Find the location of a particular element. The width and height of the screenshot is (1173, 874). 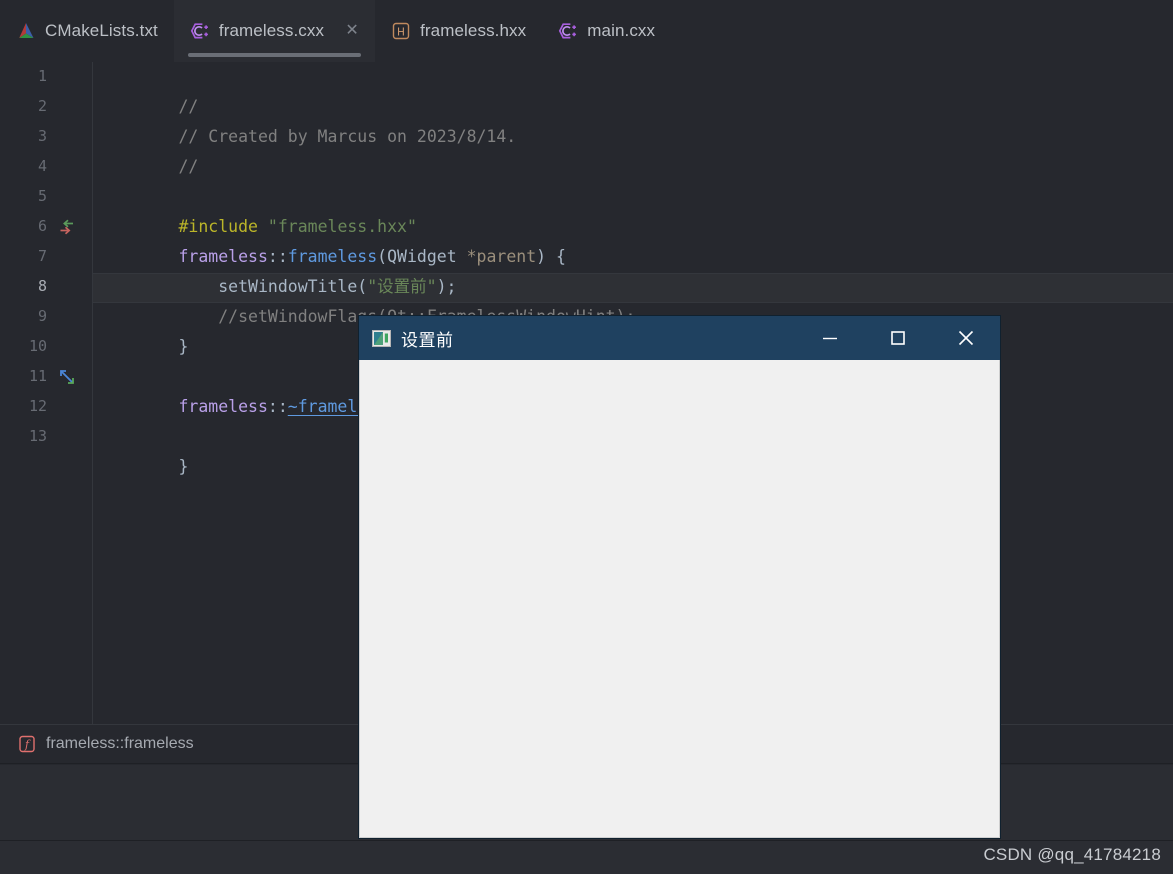

line-tail: ) { is located at coordinates (551, 256).